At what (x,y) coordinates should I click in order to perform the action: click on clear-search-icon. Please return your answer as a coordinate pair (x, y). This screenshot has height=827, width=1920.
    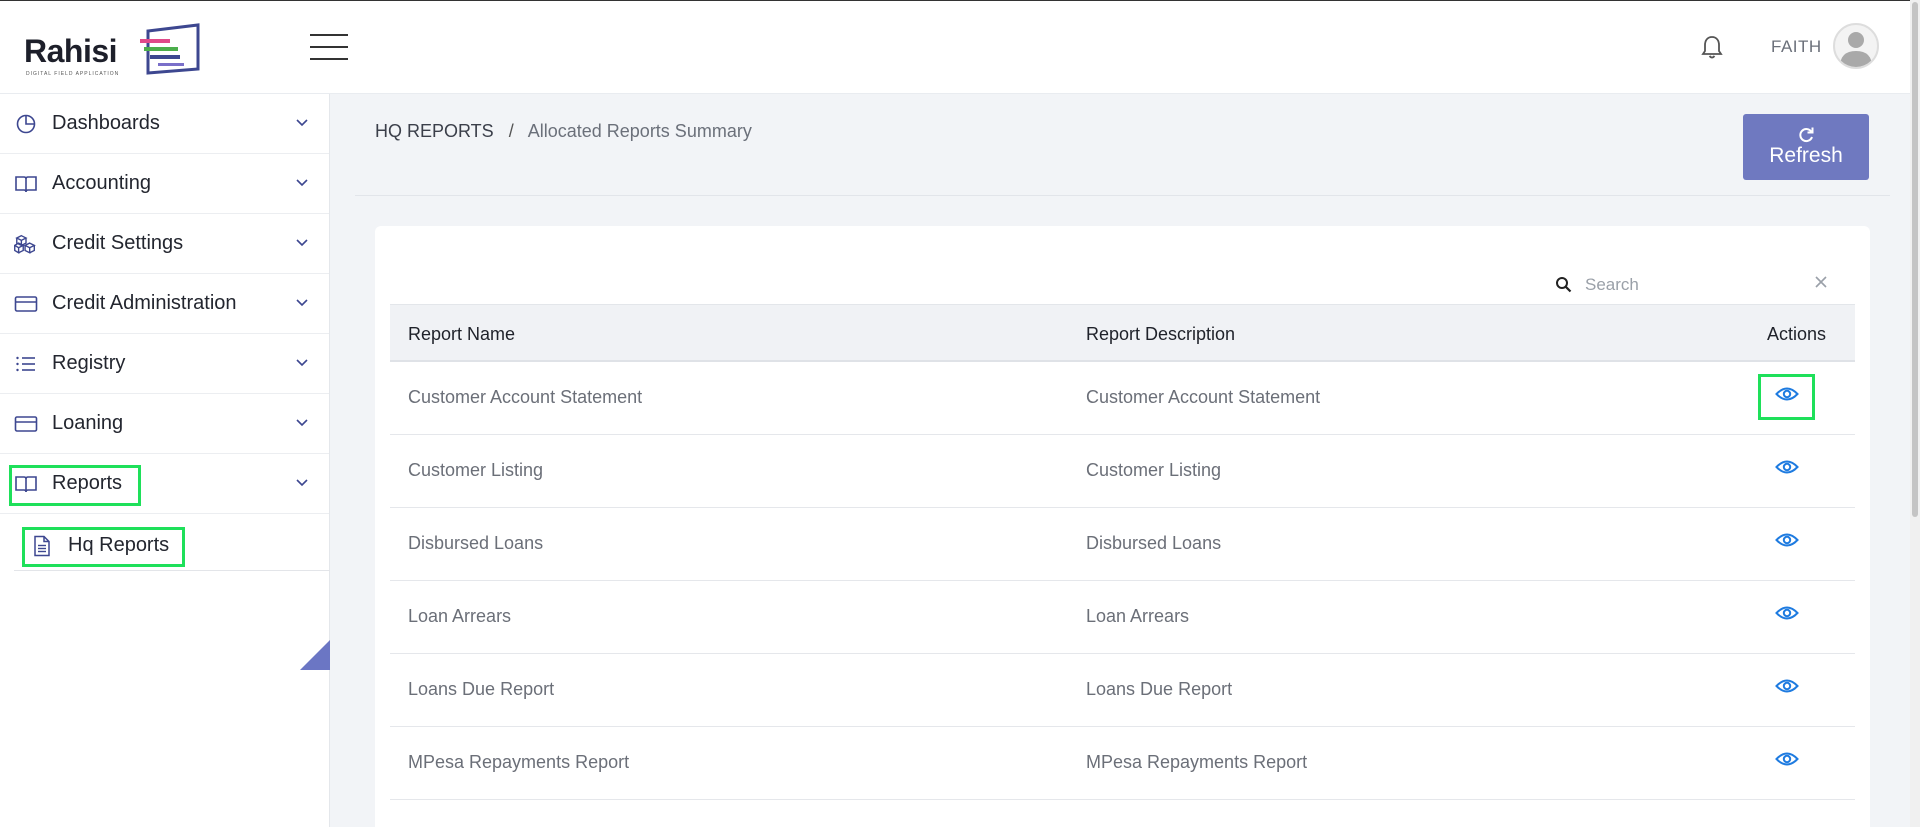
    Looking at the image, I should click on (1821, 282).